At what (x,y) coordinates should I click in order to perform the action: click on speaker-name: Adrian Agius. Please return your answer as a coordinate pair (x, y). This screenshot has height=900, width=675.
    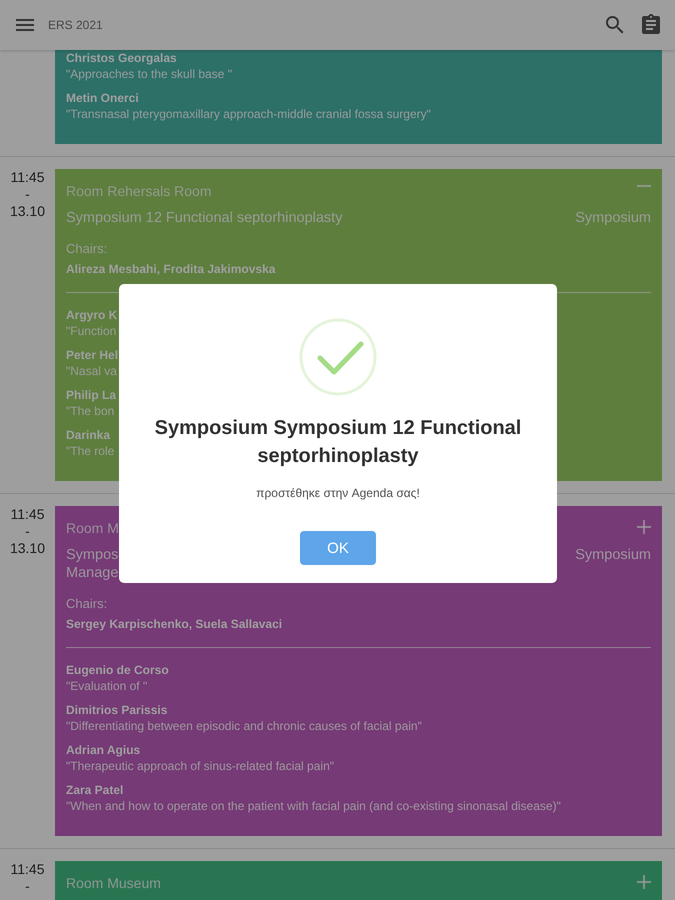
    Looking at the image, I should click on (103, 750).